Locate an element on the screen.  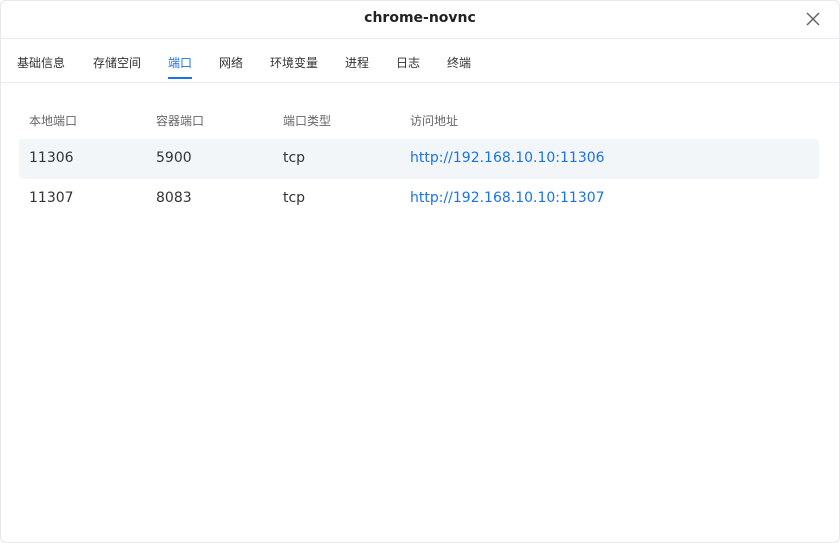
tab-env-vars: 环境变量 is located at coordinates (294, 66).